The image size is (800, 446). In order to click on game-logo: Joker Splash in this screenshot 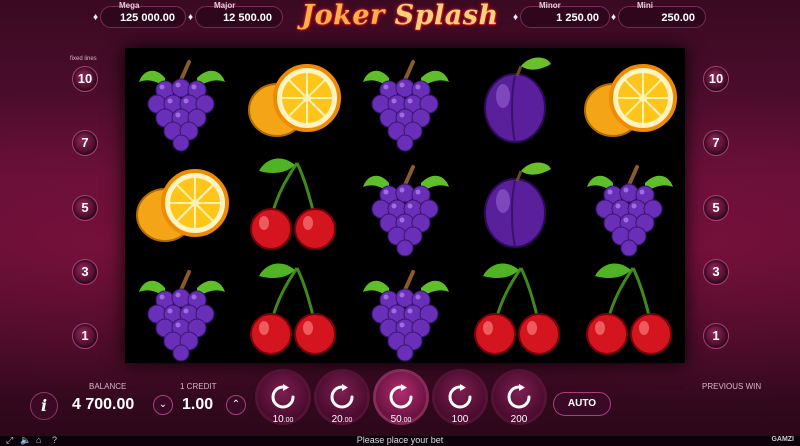, I will do `click(400, 19)`.